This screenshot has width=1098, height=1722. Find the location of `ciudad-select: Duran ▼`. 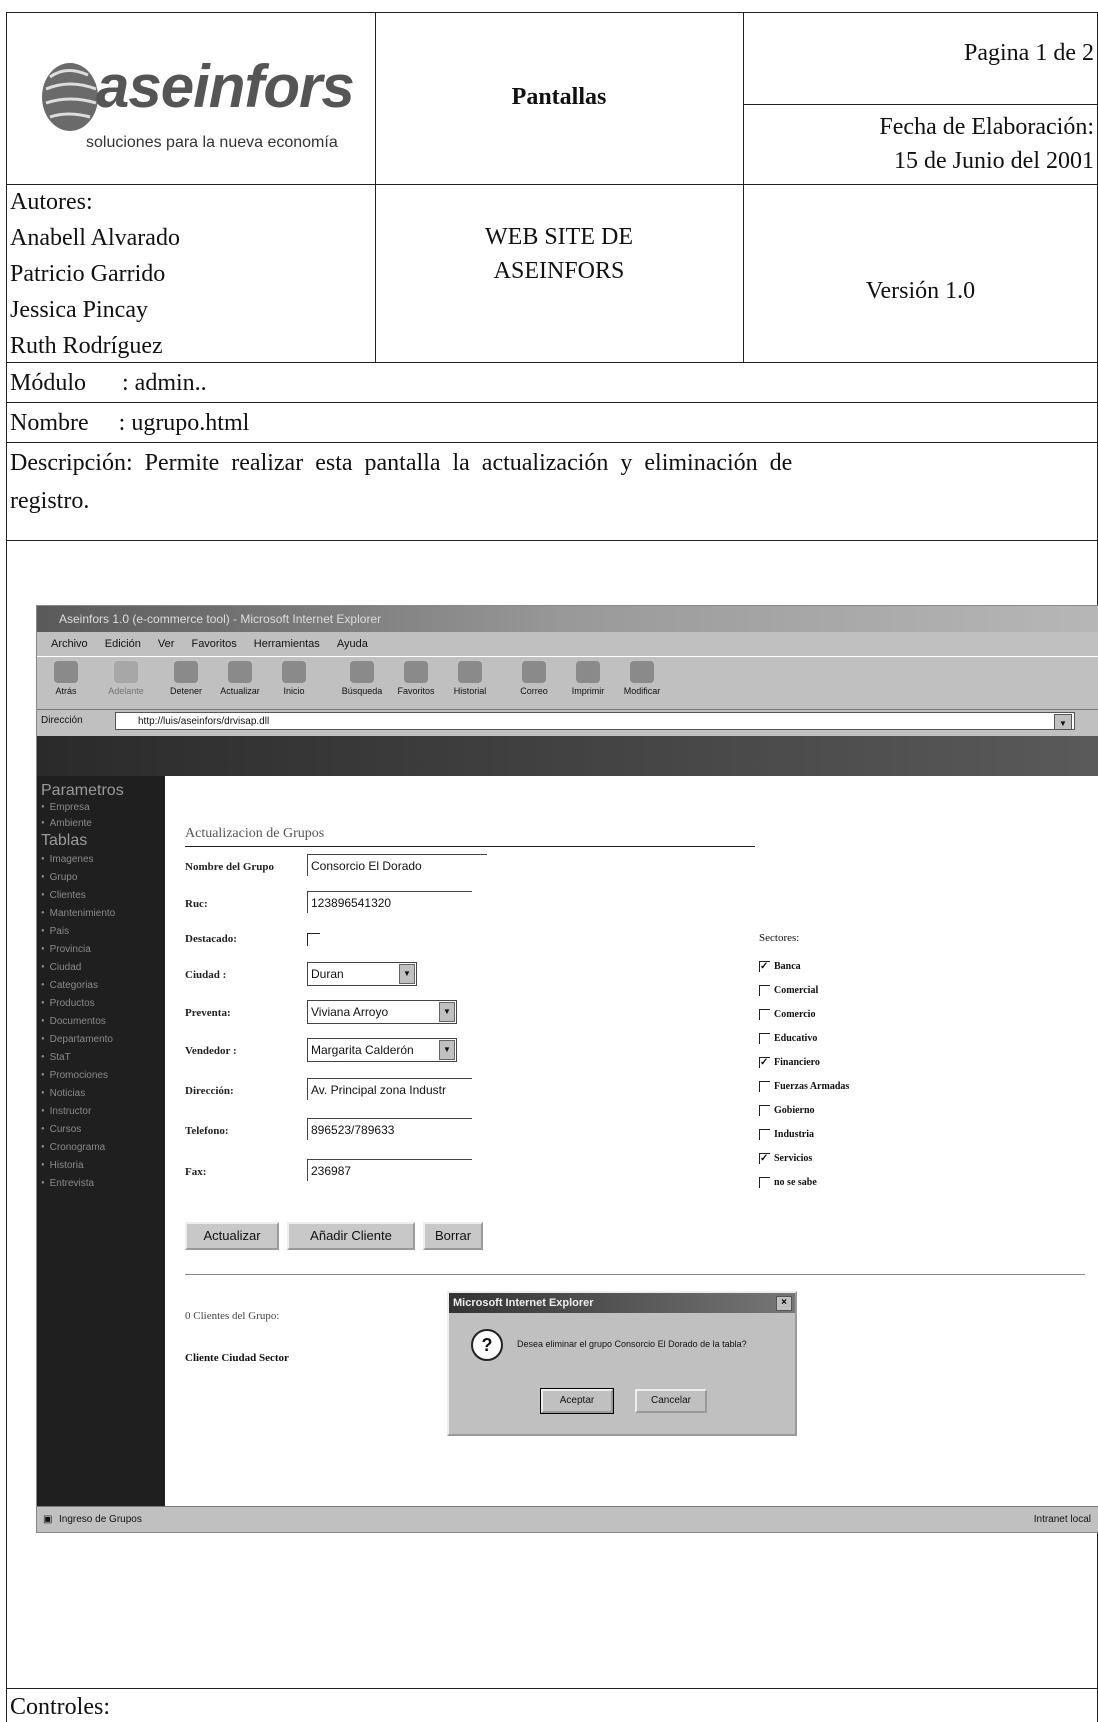

ciudad-select: Duran ▼ is located at coordinates (362, 974).